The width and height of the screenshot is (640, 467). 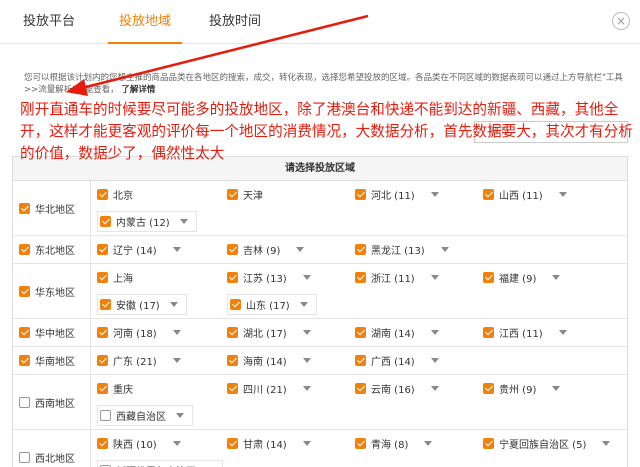 What do you see at coordinates (235, 22) in the screenshot?
I see `tab-time: 投放时间` at bounding box center [235, 22].